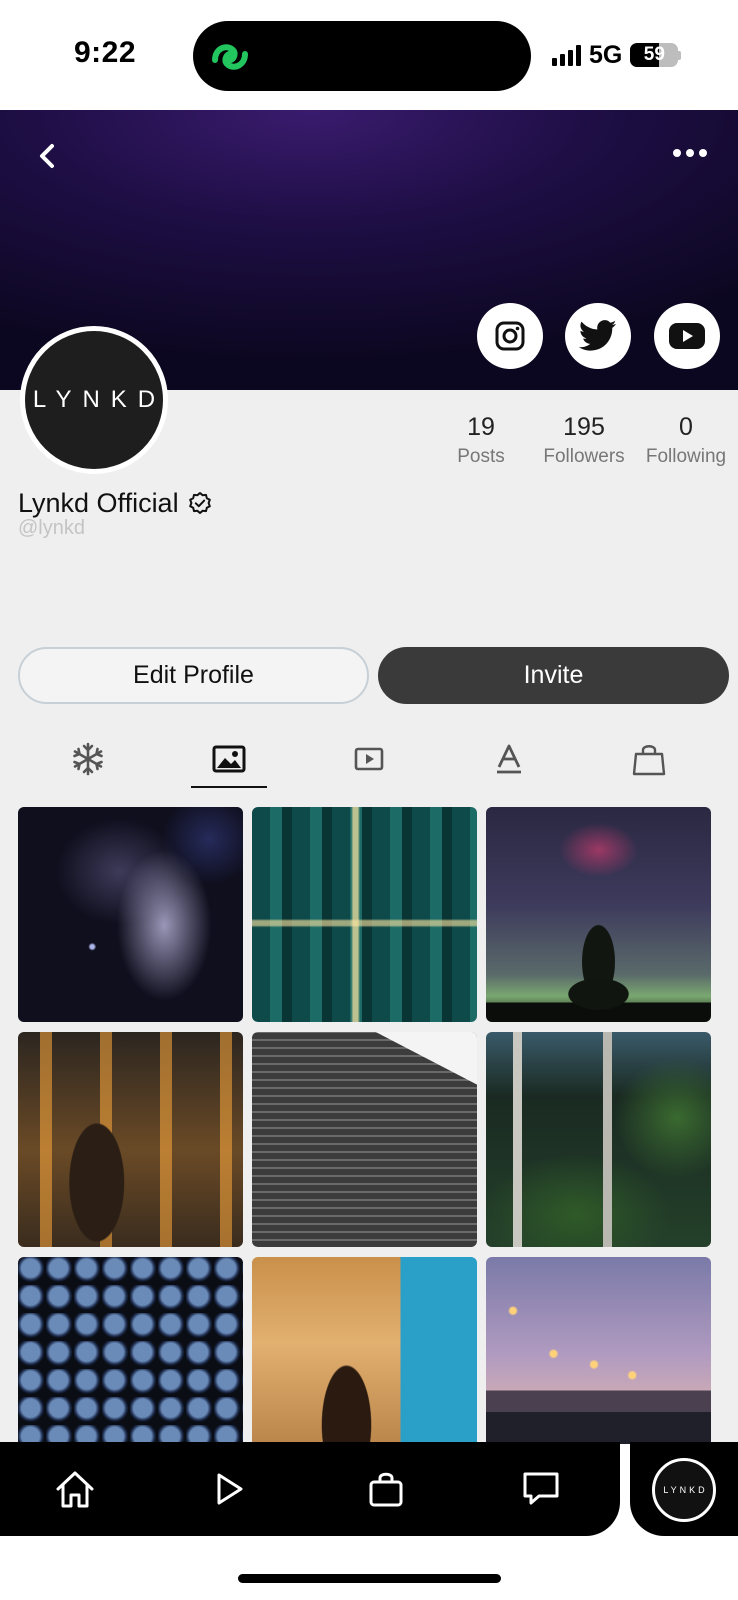 This screenshot has width=738, height=1600. Describe the element at coordinates (130, 1139) in the screenshot. I see `grid-photo-arch-colonnade` at that location.